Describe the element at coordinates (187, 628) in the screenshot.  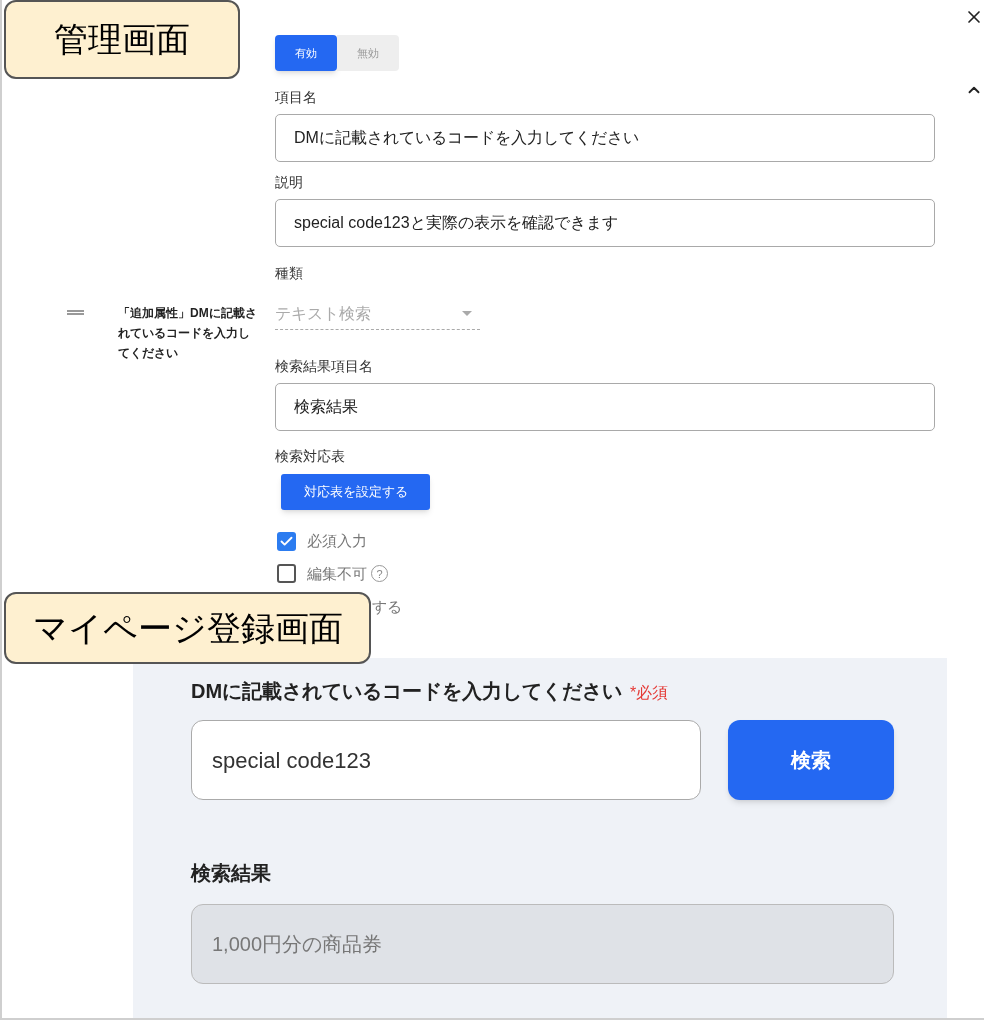
I see `callout-label: マイページ登録画面` at that location.